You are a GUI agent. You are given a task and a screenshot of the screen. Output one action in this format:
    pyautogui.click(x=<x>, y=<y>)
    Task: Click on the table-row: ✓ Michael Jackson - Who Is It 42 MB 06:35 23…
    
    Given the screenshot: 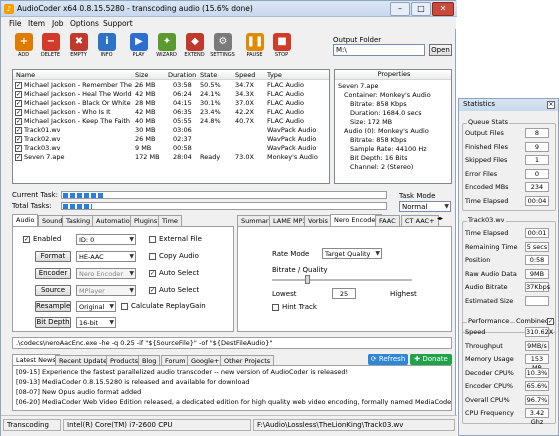 What is the action you would take?
    pyautogui.click(x=171, y=112)
    